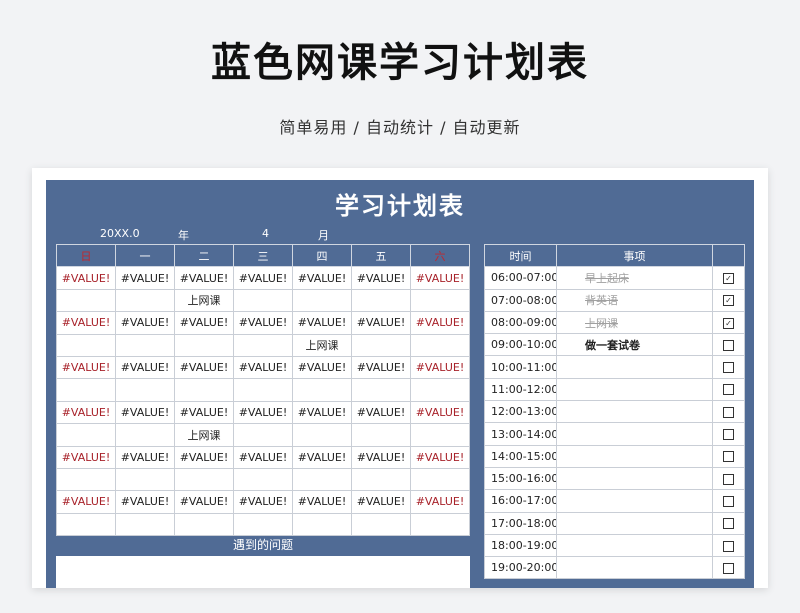  What do you see at coordinates (634, 322) in the screenshot?
I see `task-item: 上网课` at bounding box center [634, 322].